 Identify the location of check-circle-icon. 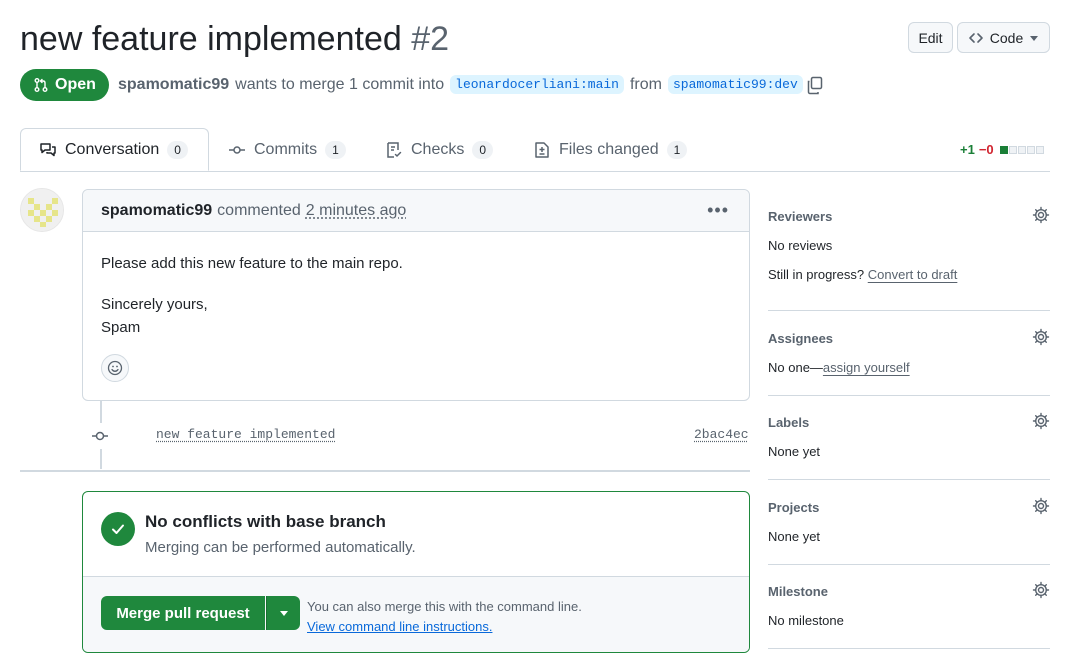
(118, 529).